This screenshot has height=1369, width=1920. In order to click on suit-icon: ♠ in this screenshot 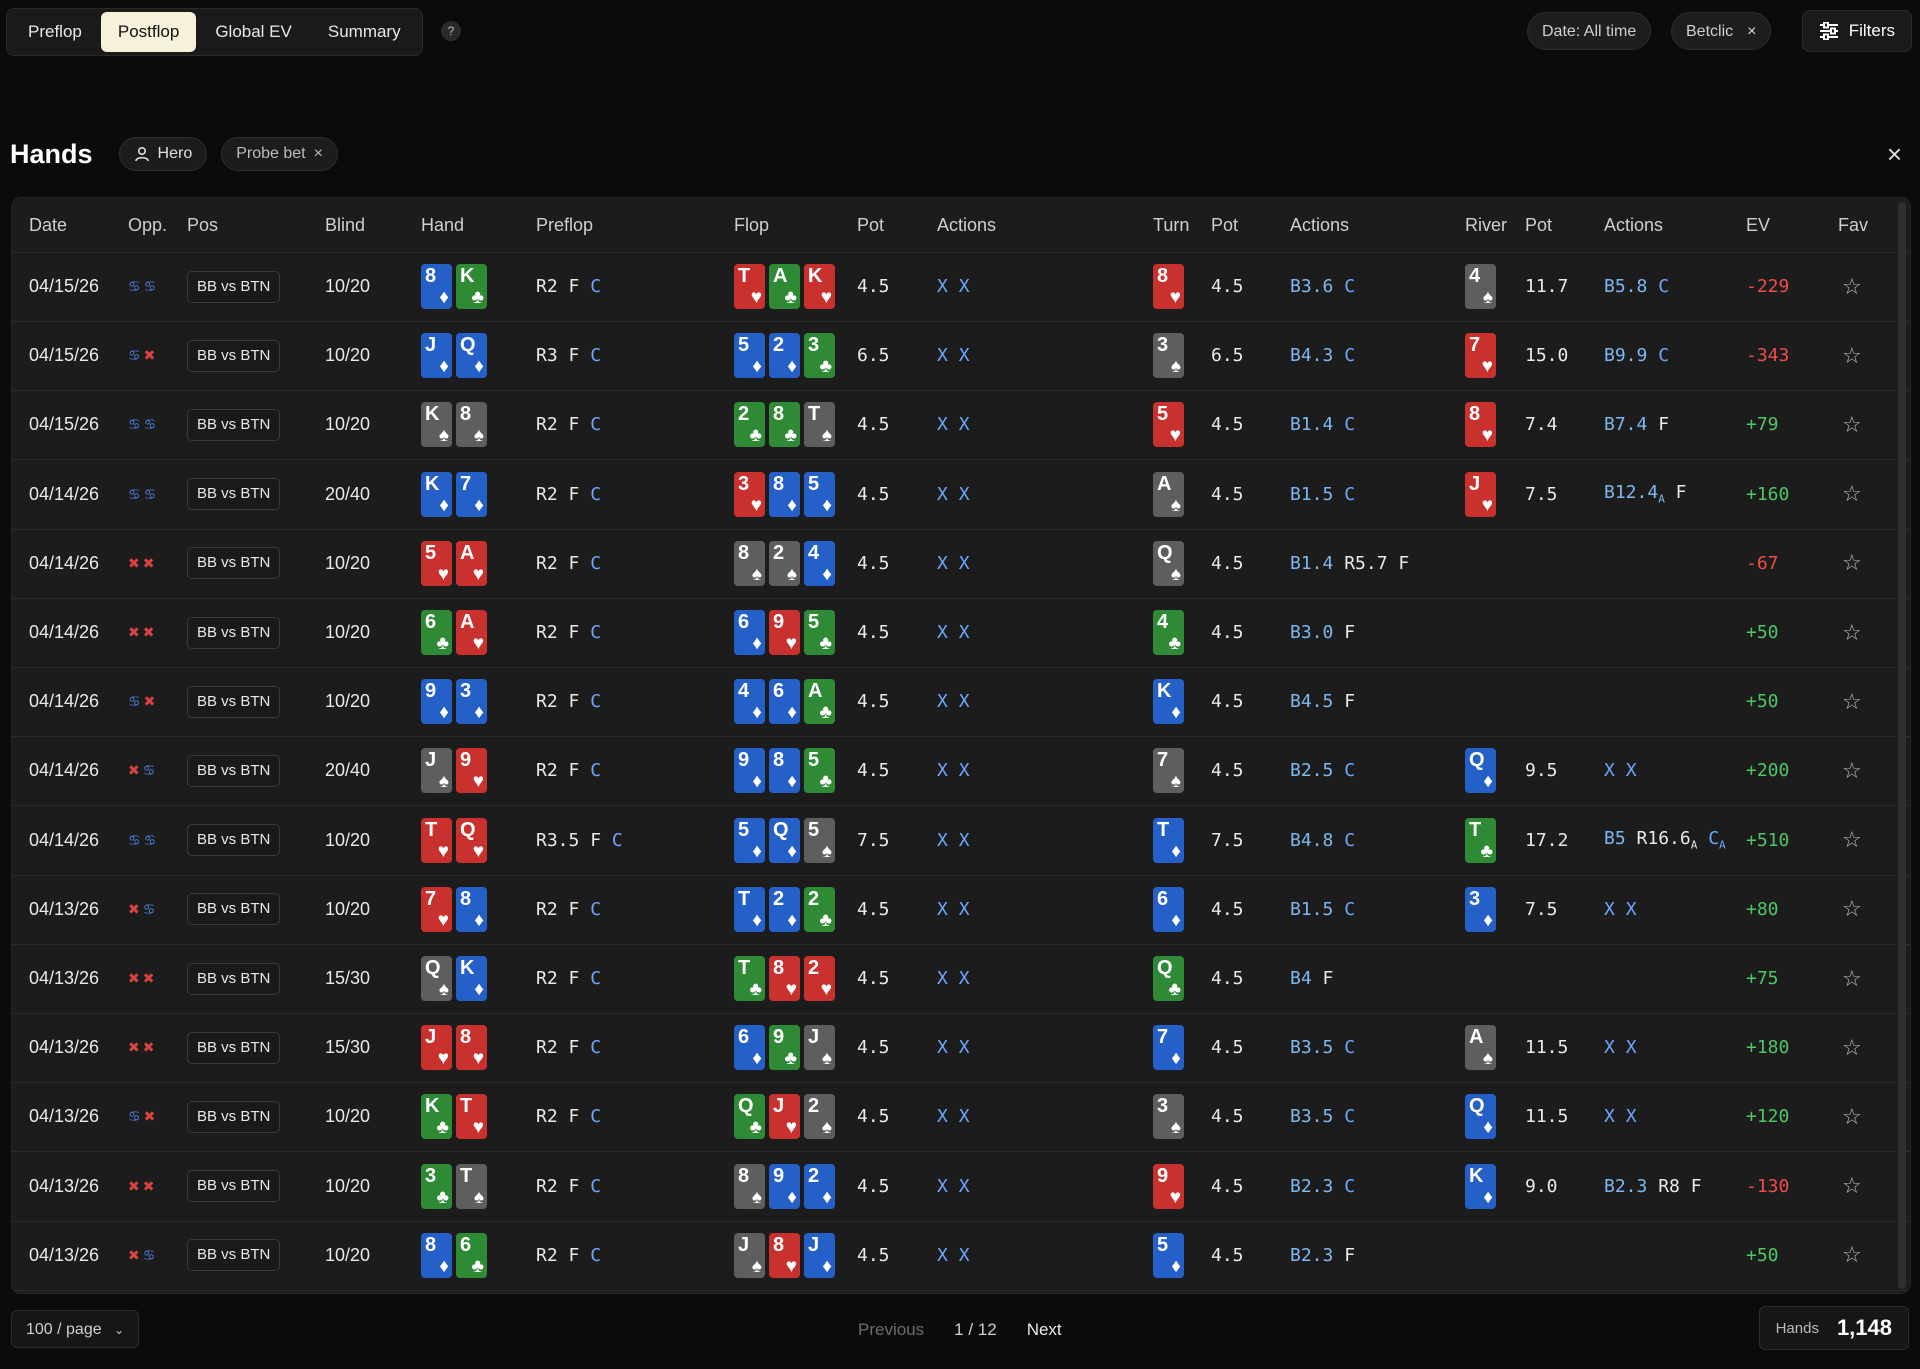, I will do `click(1487, 297)`.